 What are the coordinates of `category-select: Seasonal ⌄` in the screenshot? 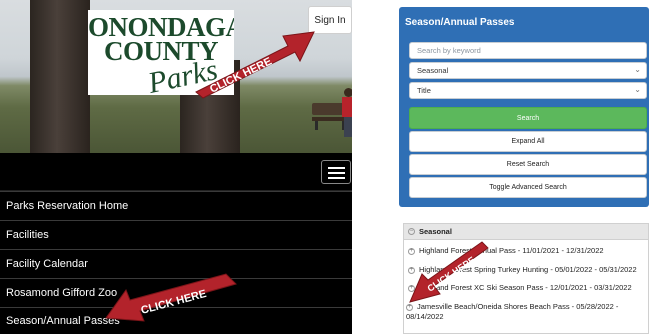 It's located at (528, 70).